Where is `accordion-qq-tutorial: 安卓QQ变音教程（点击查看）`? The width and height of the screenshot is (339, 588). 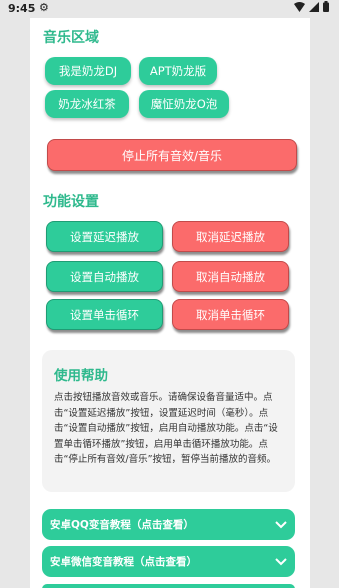 accordion-qq-tutorial: 安卓QQ变音教程（点击查看） is located at coordinates (168, 524).